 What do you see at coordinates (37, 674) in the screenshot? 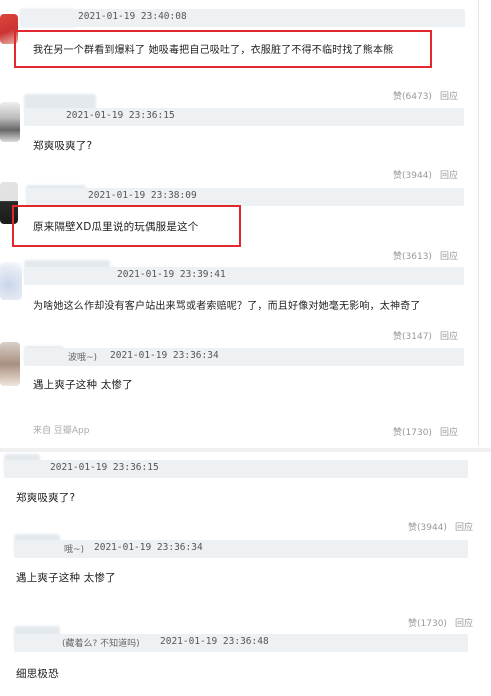
I see `comment-text: 细思极恐` at bounding box center [37, 674].